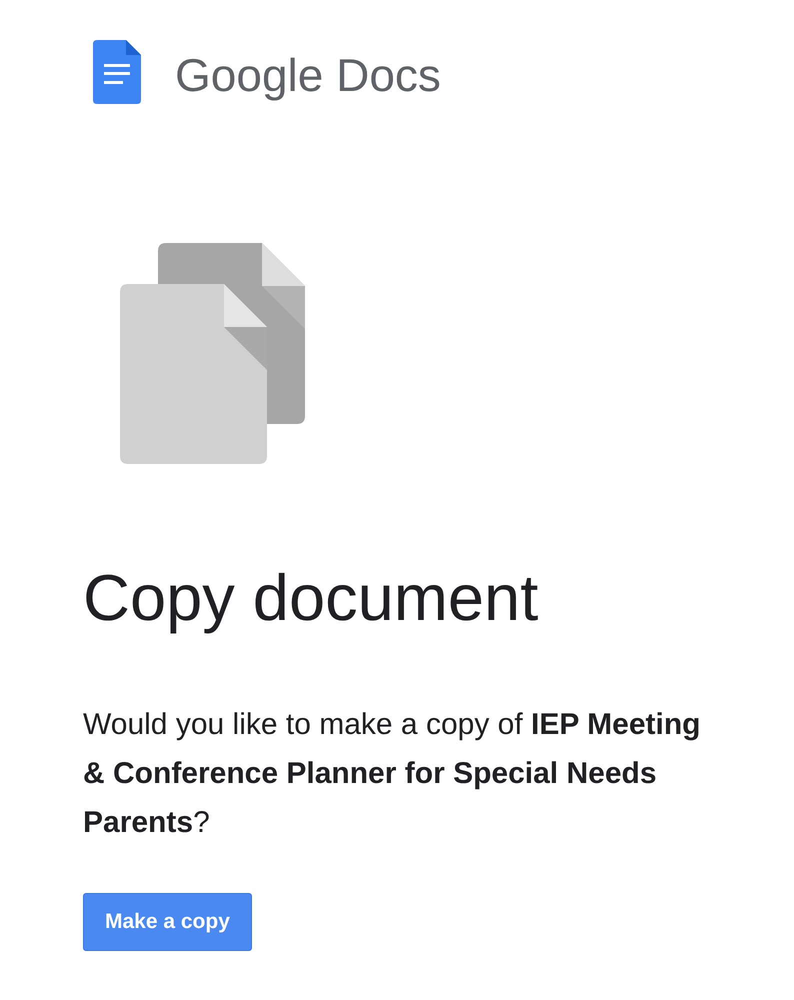 The height and width of the screenshot is (1000, 794). I want to click on make-copy-button: Make a copy, so click(167, 922).